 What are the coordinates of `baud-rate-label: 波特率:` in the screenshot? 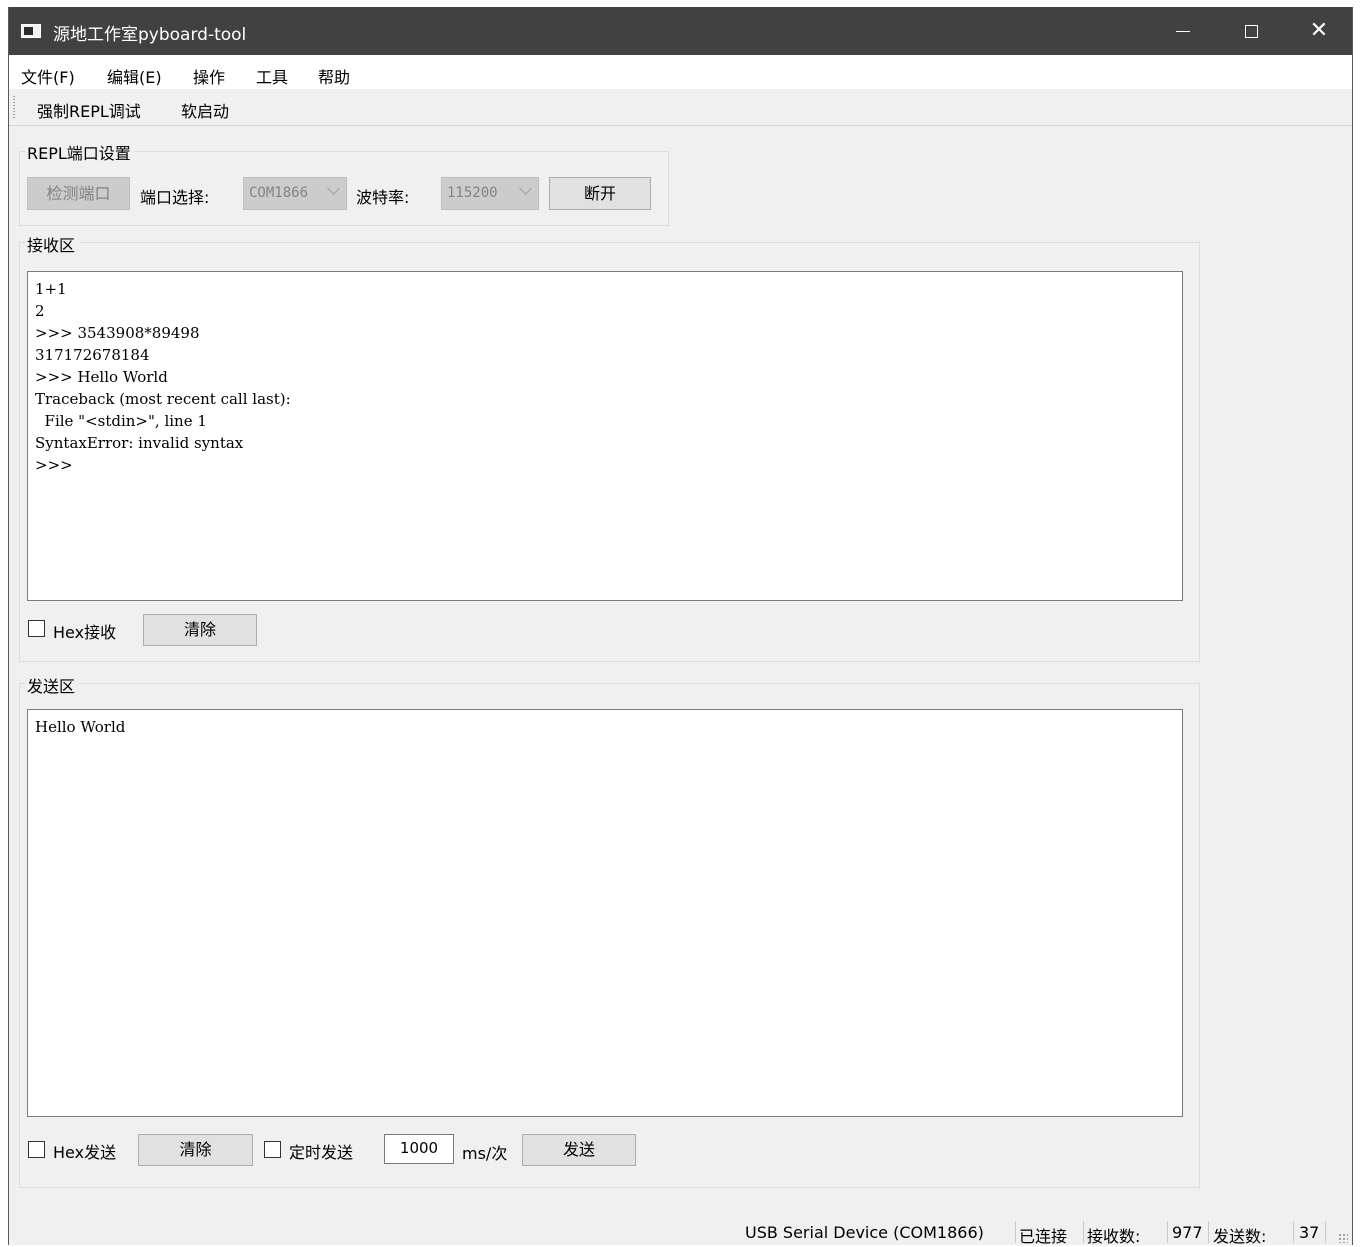 It's located at (383, 197).